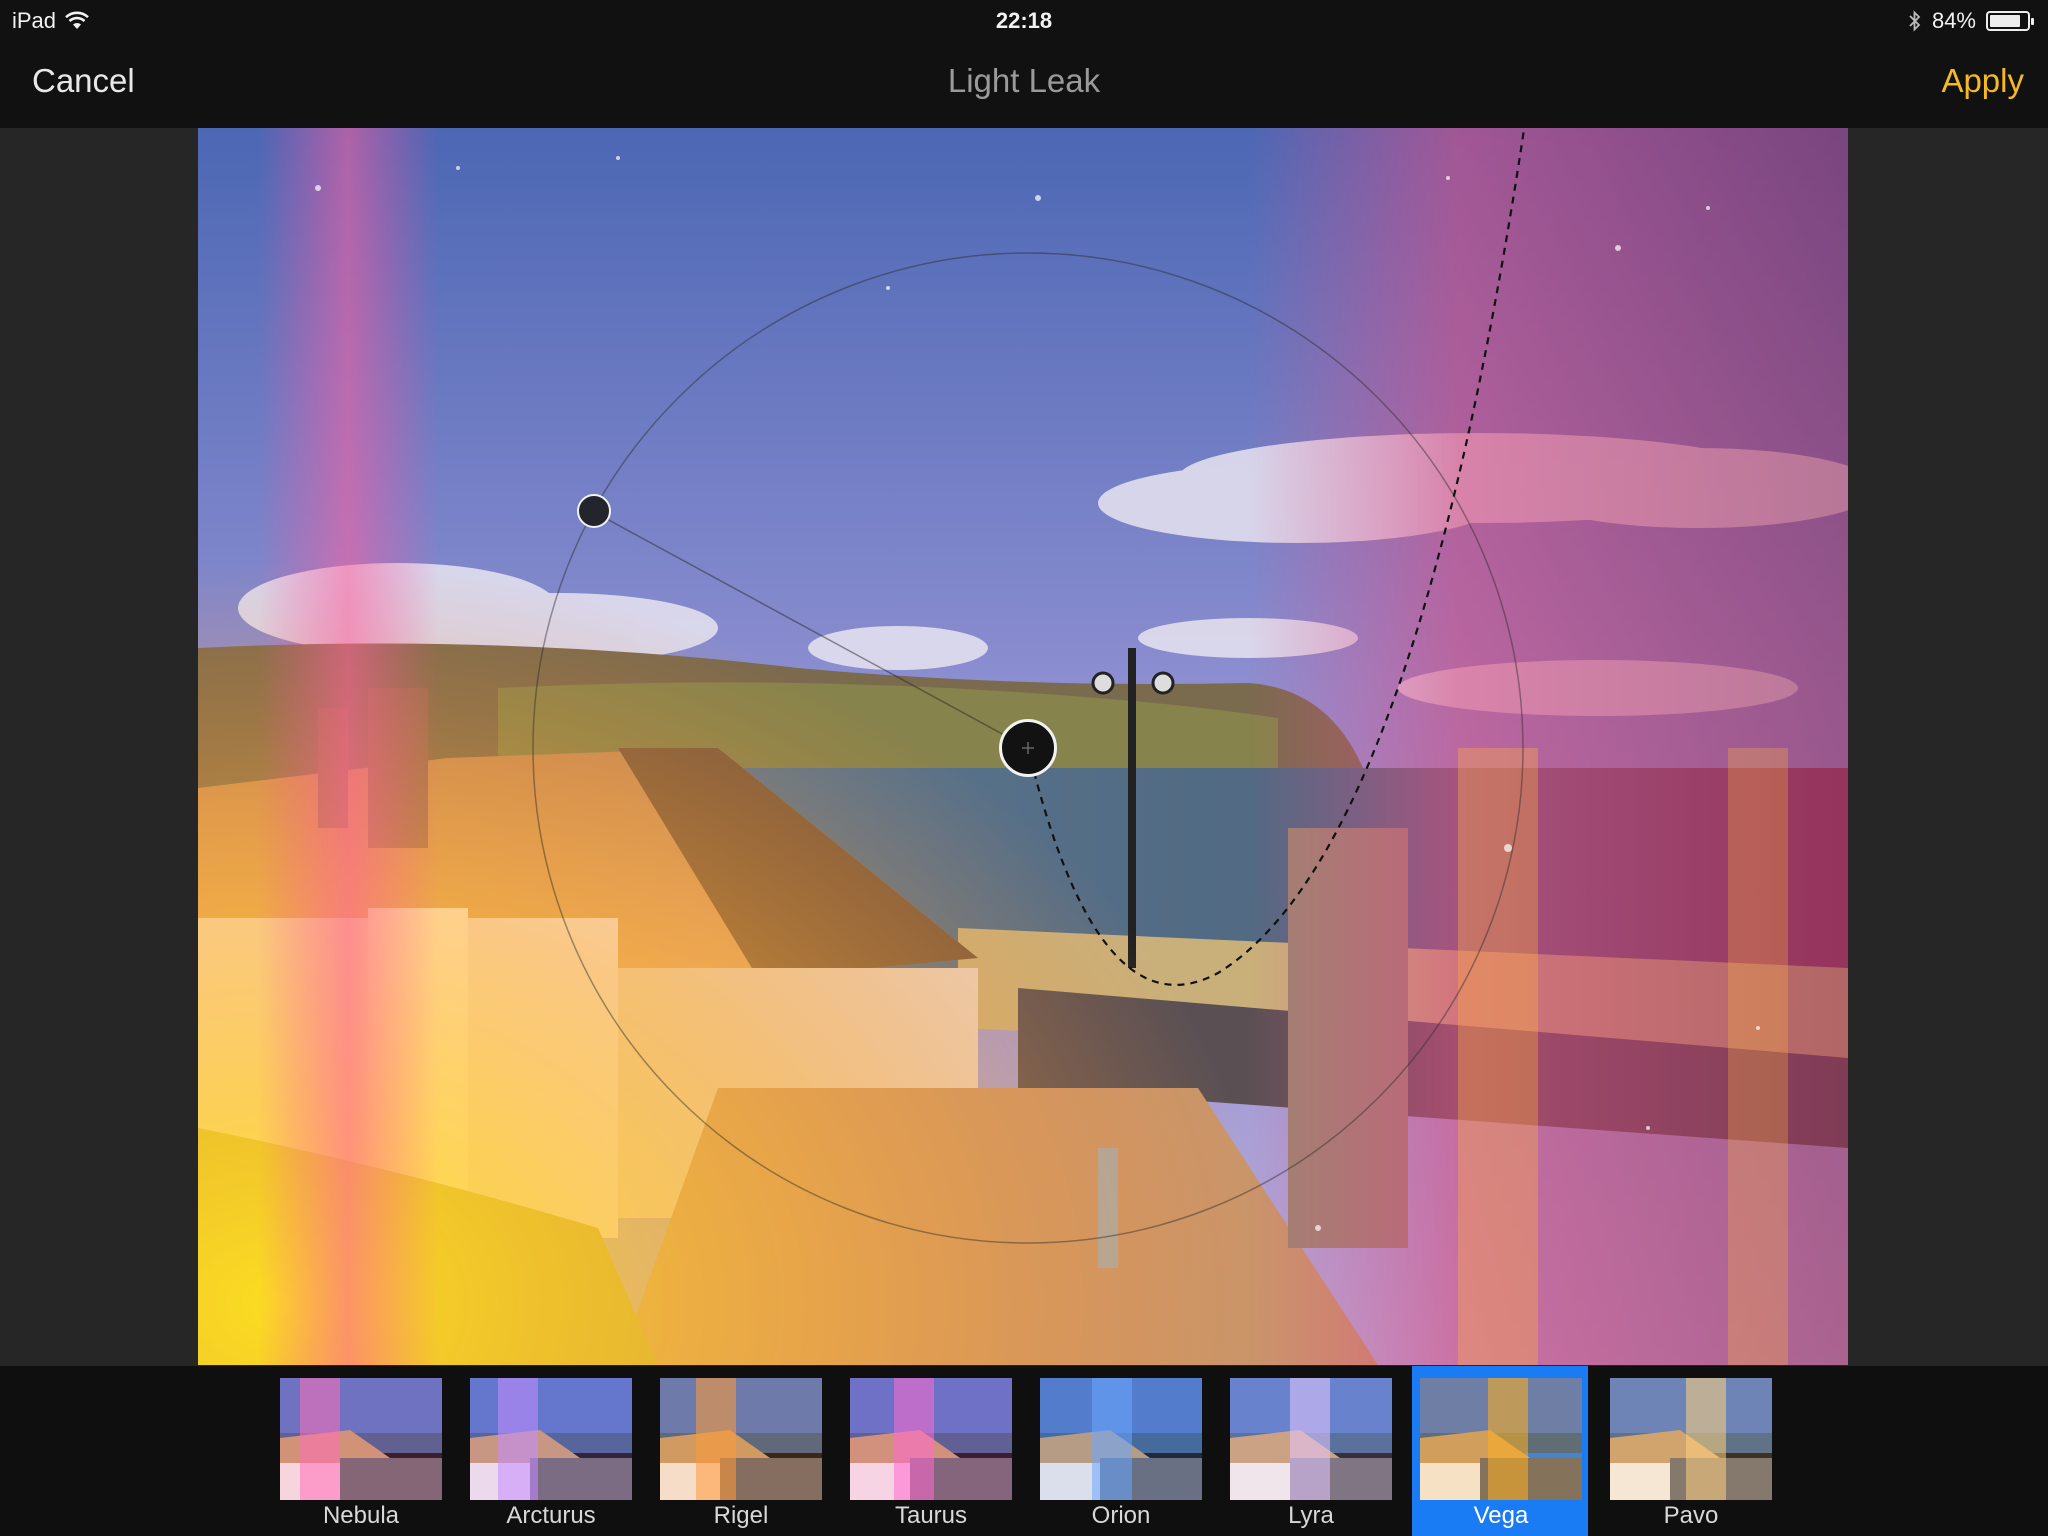  Describe the element at coordinates (594, 511) in the screenshot. I see `leak-angle-handle` at that location.